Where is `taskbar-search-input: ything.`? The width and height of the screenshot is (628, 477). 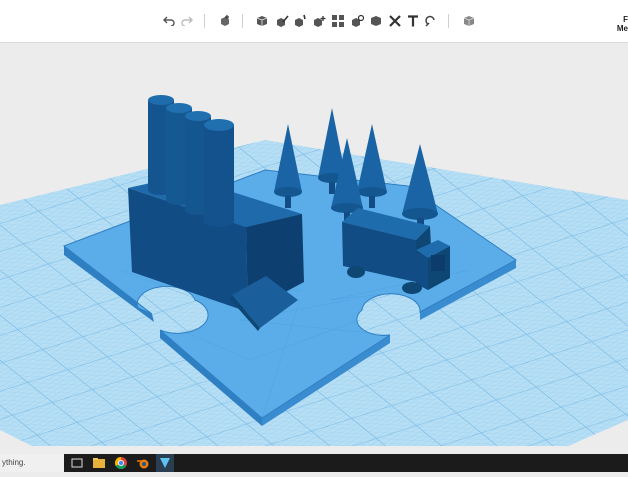 taskbar-search-input: ything. is located at coordinates (32, 463).